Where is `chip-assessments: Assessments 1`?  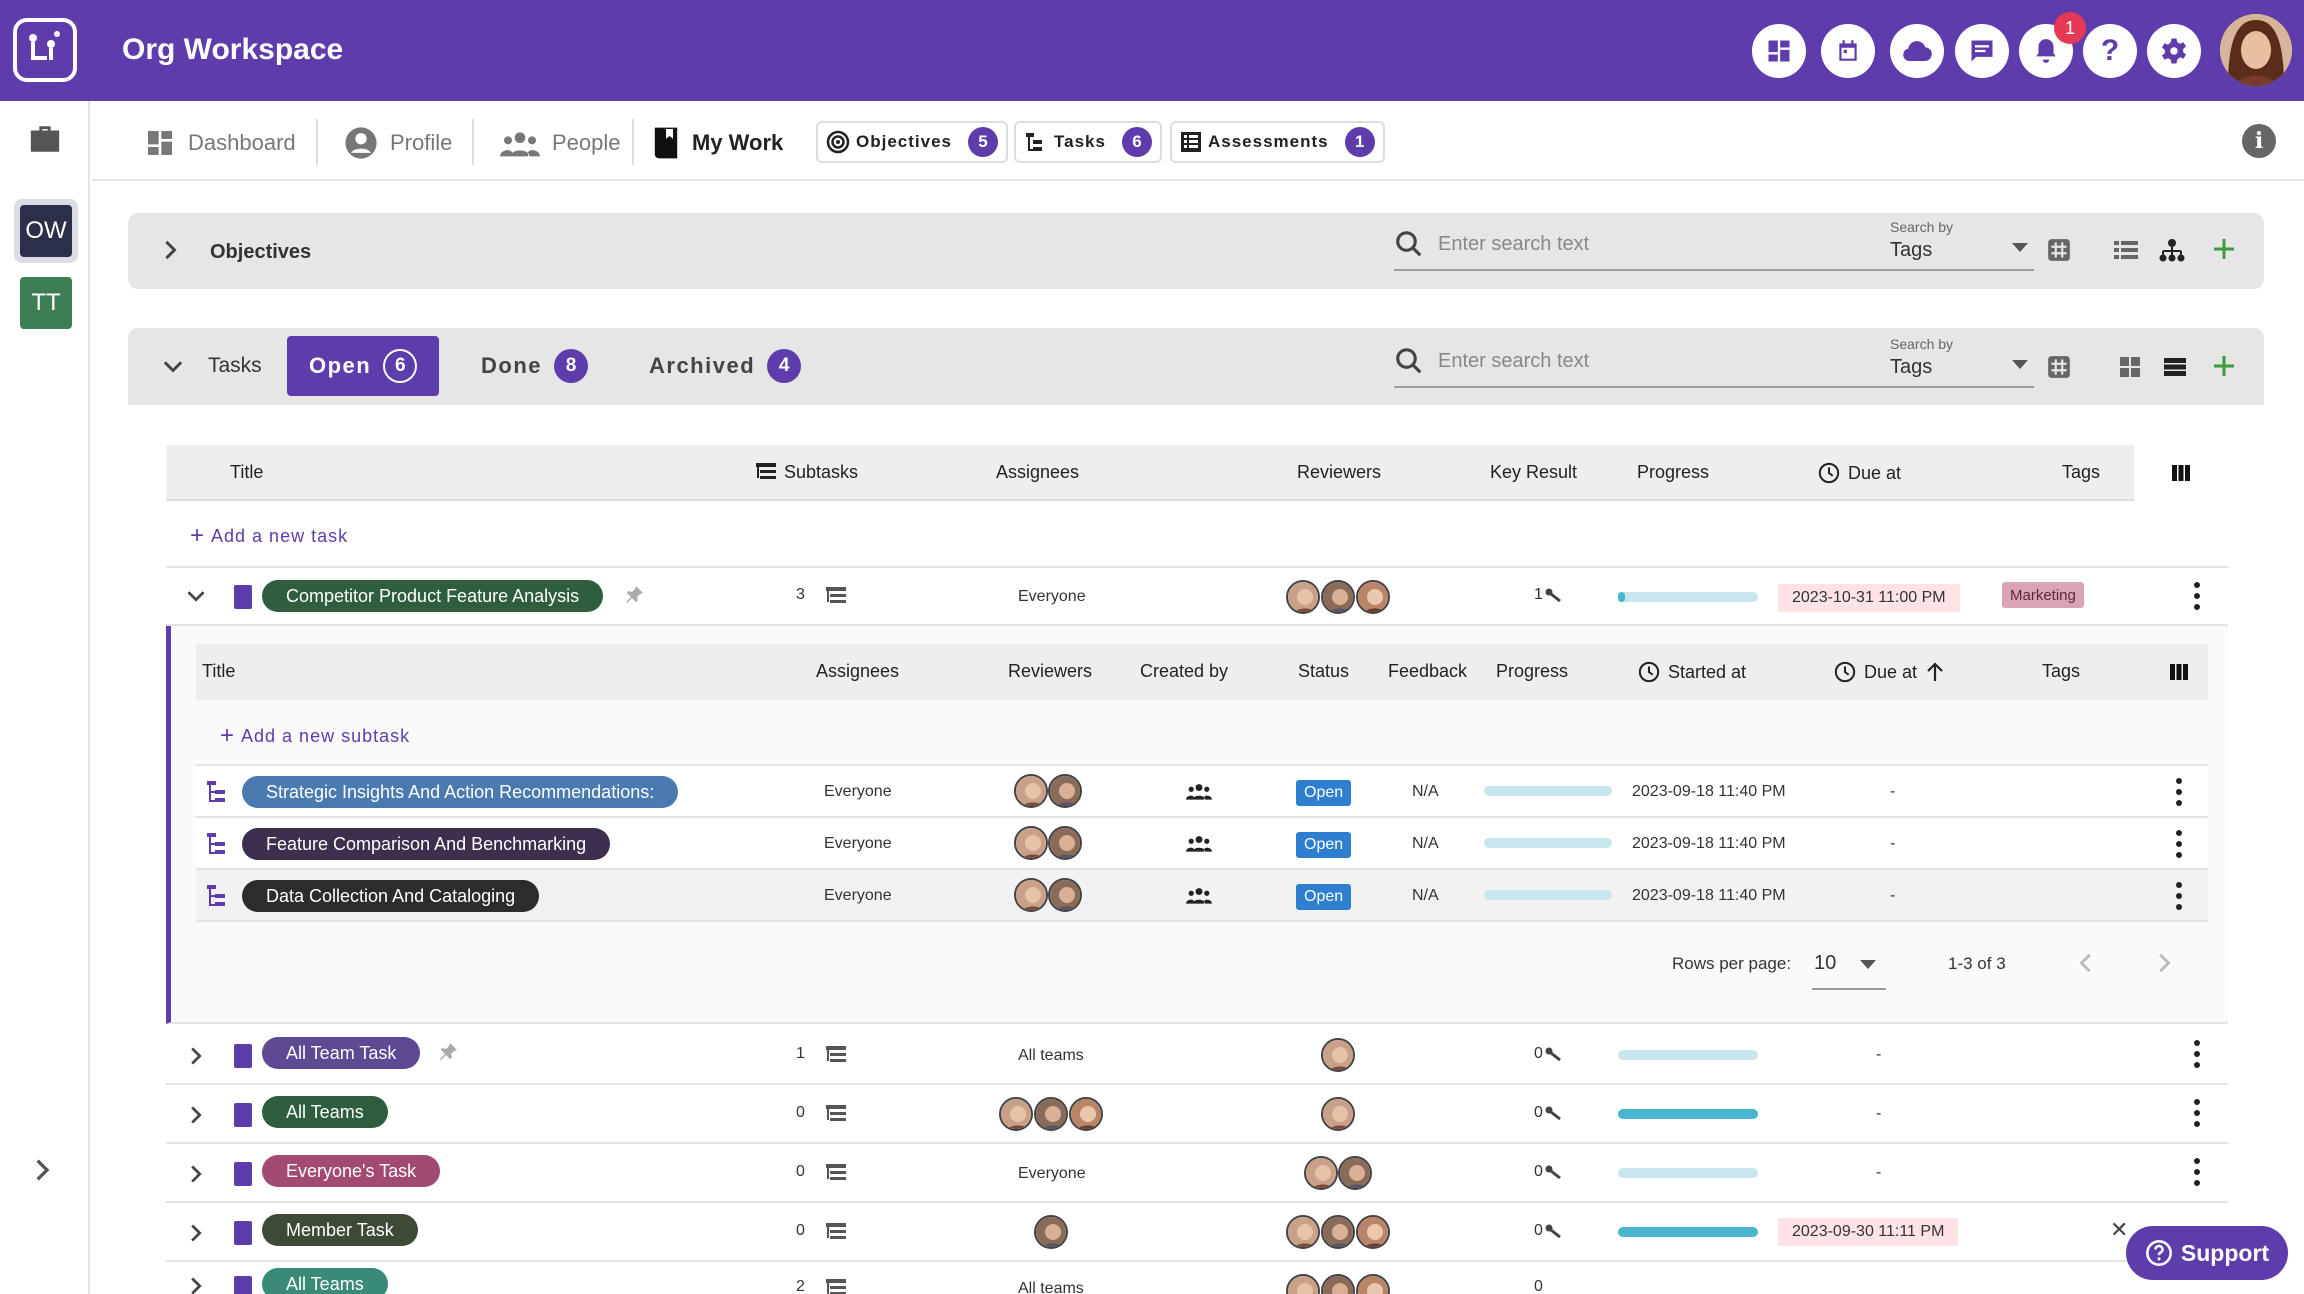
chip-assessments: Assessments 1 is located at coordinates (1277, 142).